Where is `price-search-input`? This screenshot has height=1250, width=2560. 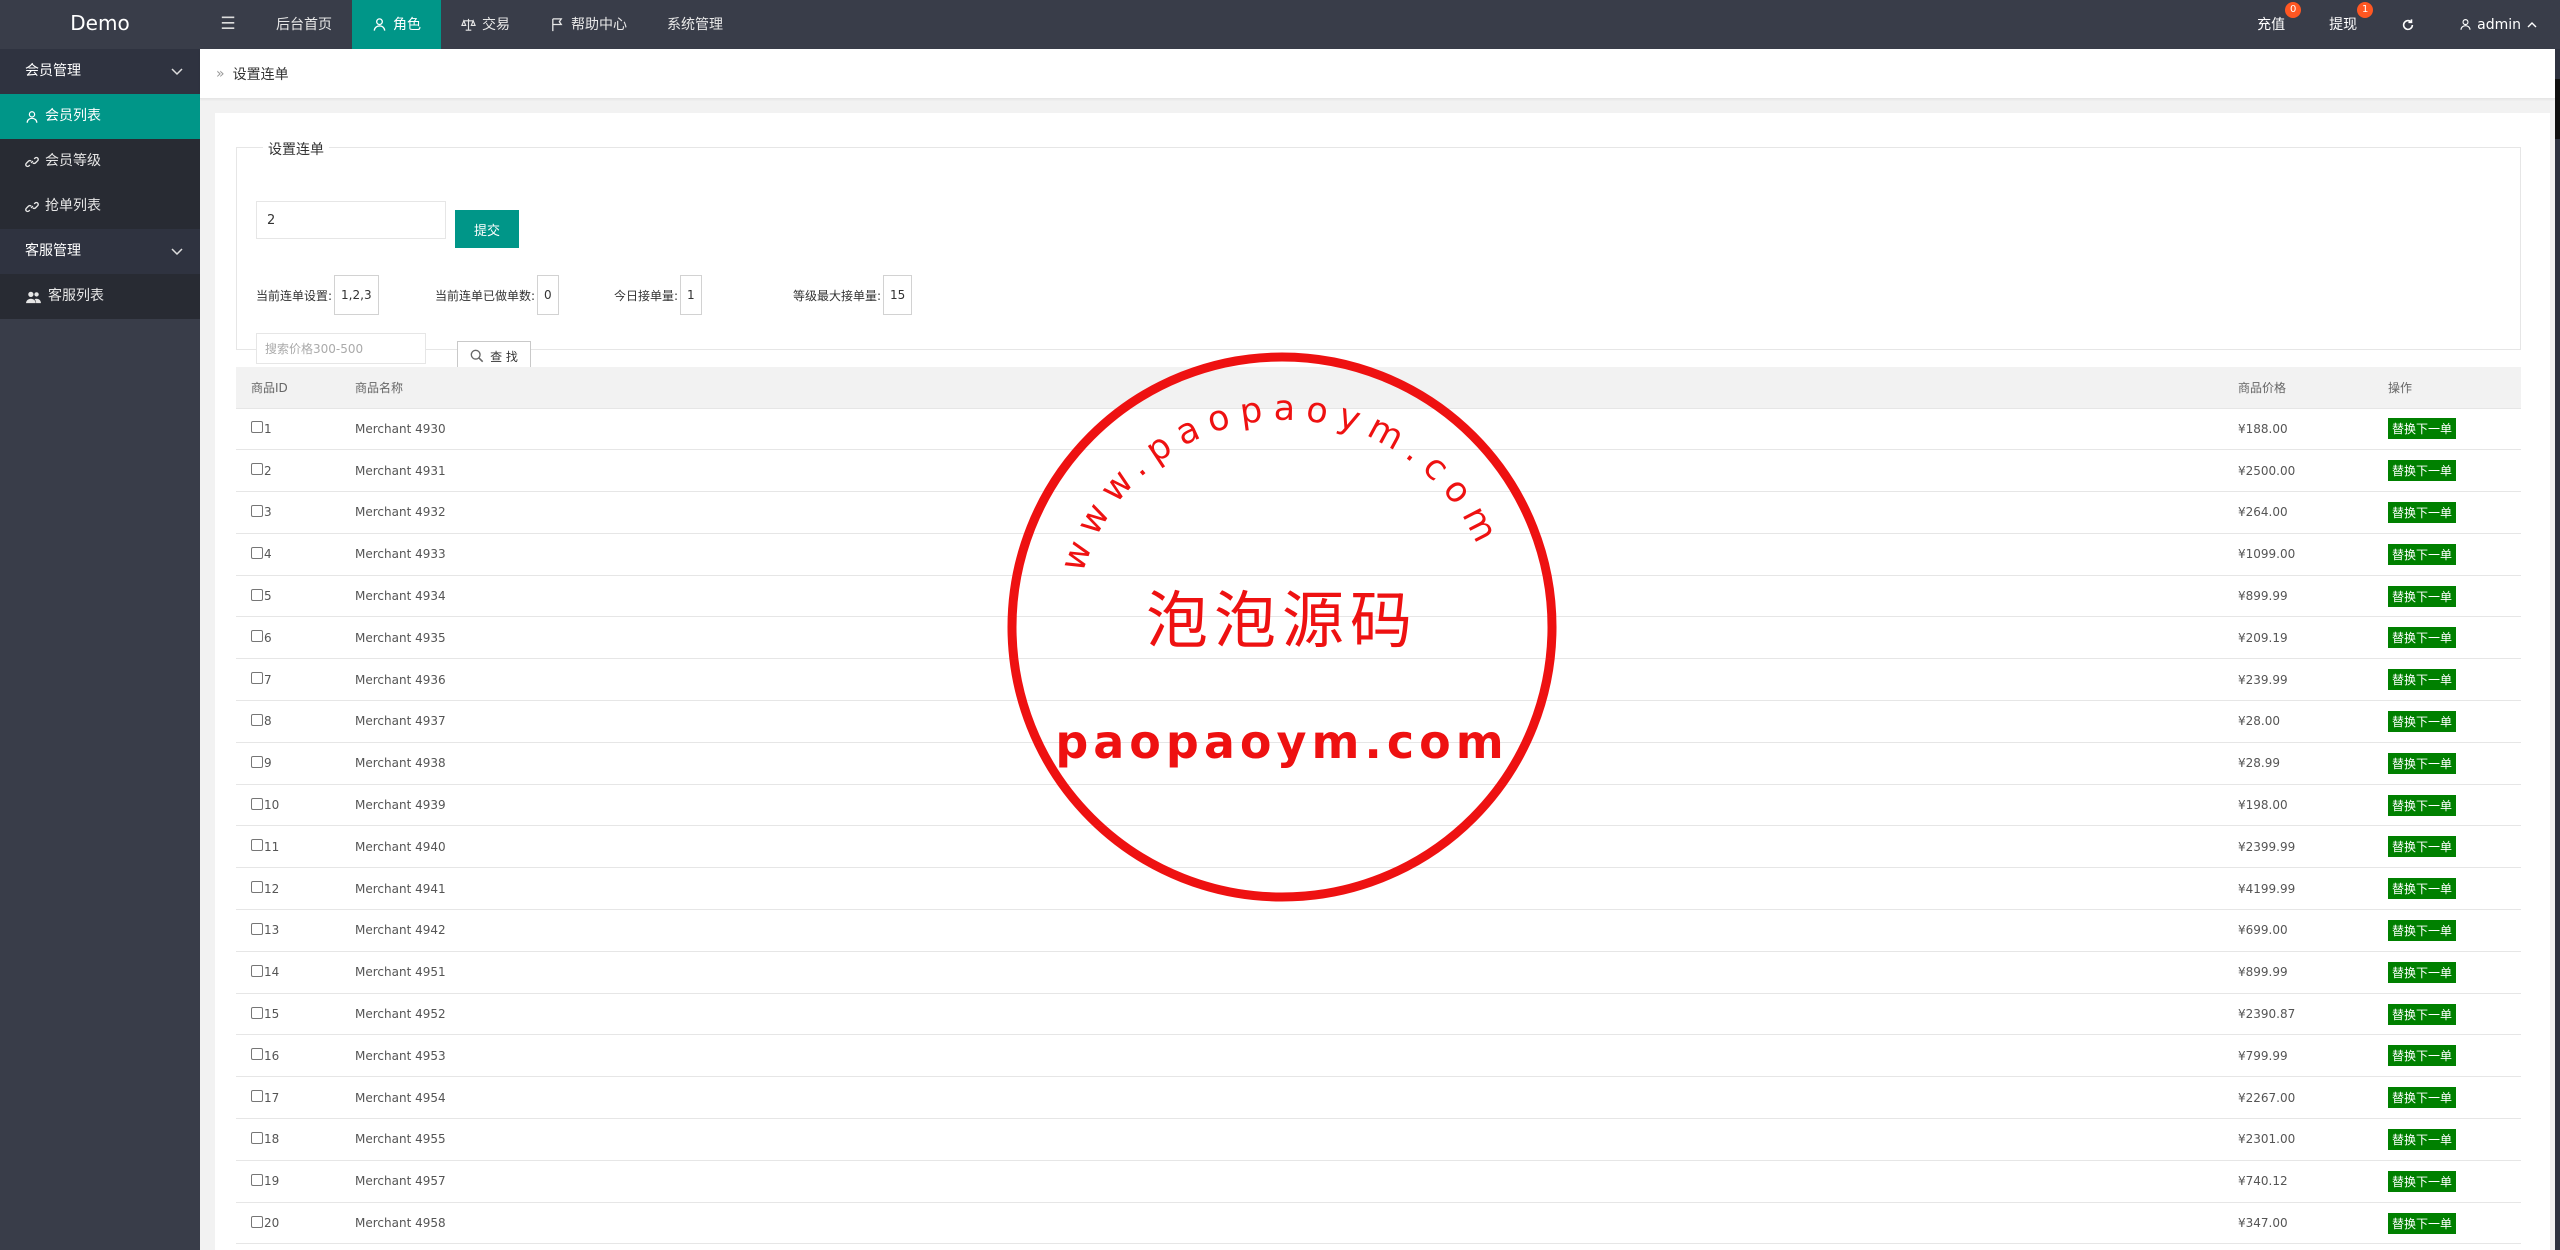 price-search-input is located at coordinates (341, 348).